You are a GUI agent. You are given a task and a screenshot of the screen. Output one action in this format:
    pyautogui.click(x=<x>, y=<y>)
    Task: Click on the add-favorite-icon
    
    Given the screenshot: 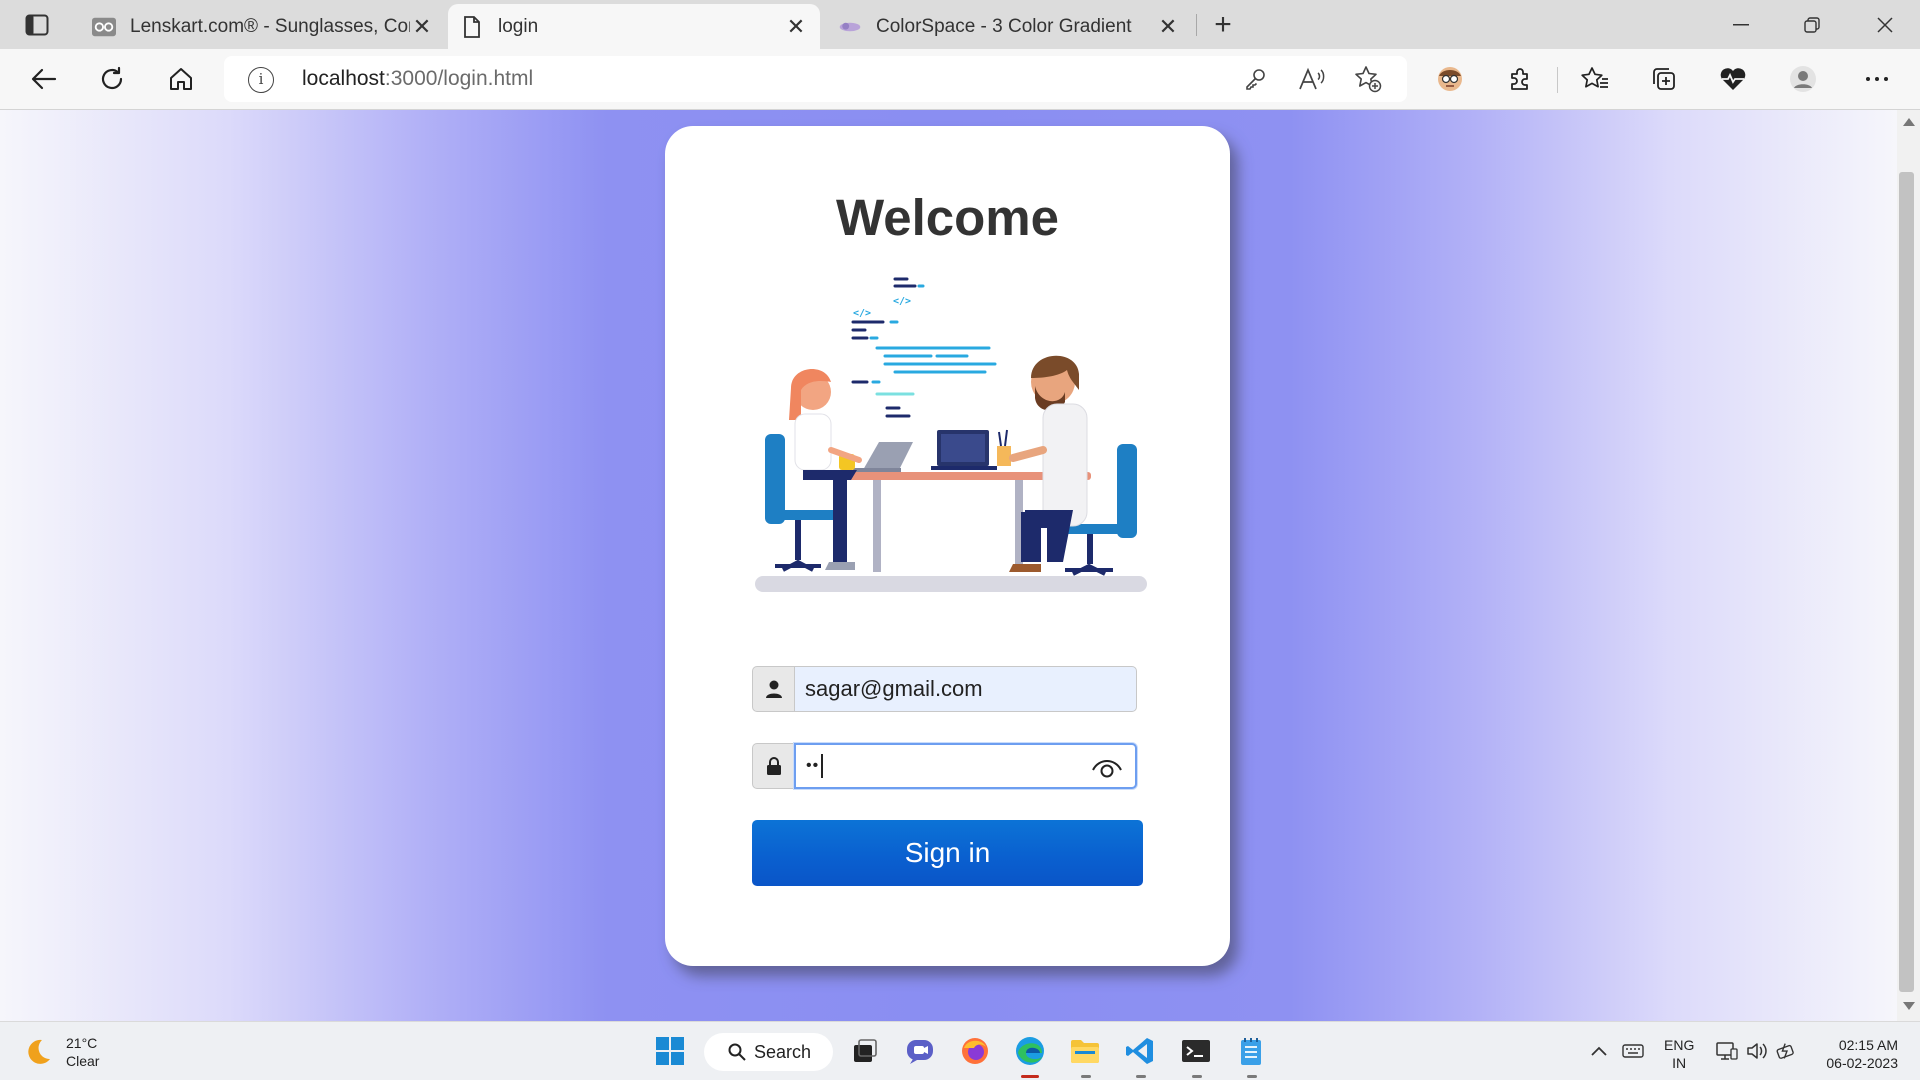 What is the action you would take?
    pyautogui.click(x=1368, y=79)
    